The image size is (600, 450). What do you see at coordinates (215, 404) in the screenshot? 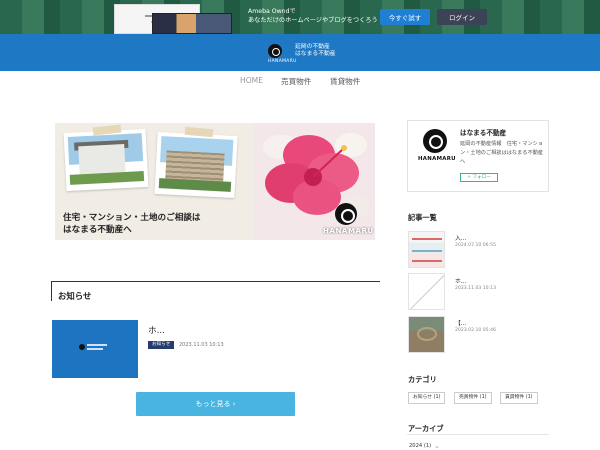
I see `see-more-button: もっと見る ›` at bounding box center [215, 404].